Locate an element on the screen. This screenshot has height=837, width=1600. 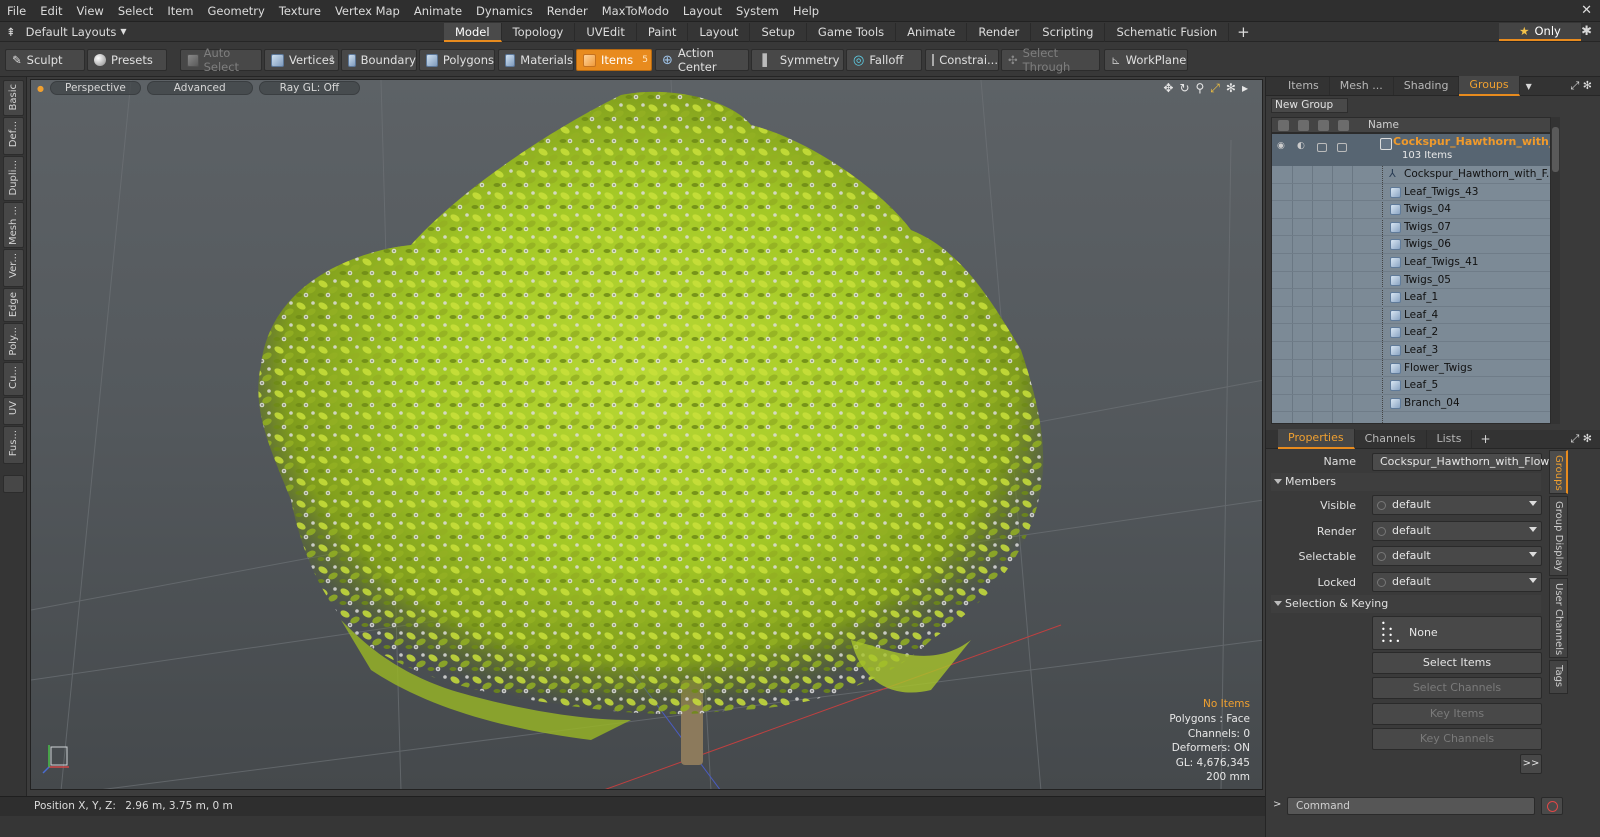
menu-render: Render is located at coordinates (567, 11).